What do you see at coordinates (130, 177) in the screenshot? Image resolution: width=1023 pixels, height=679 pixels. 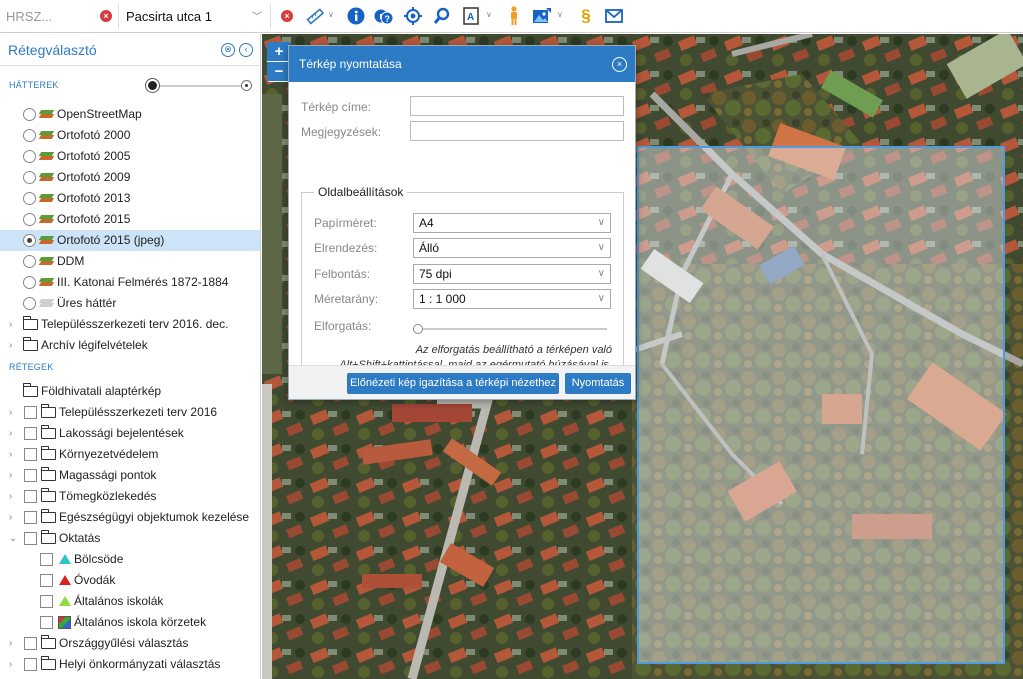 I see `background-item: Ortofotó 2009` at bounding box center [130, 177].